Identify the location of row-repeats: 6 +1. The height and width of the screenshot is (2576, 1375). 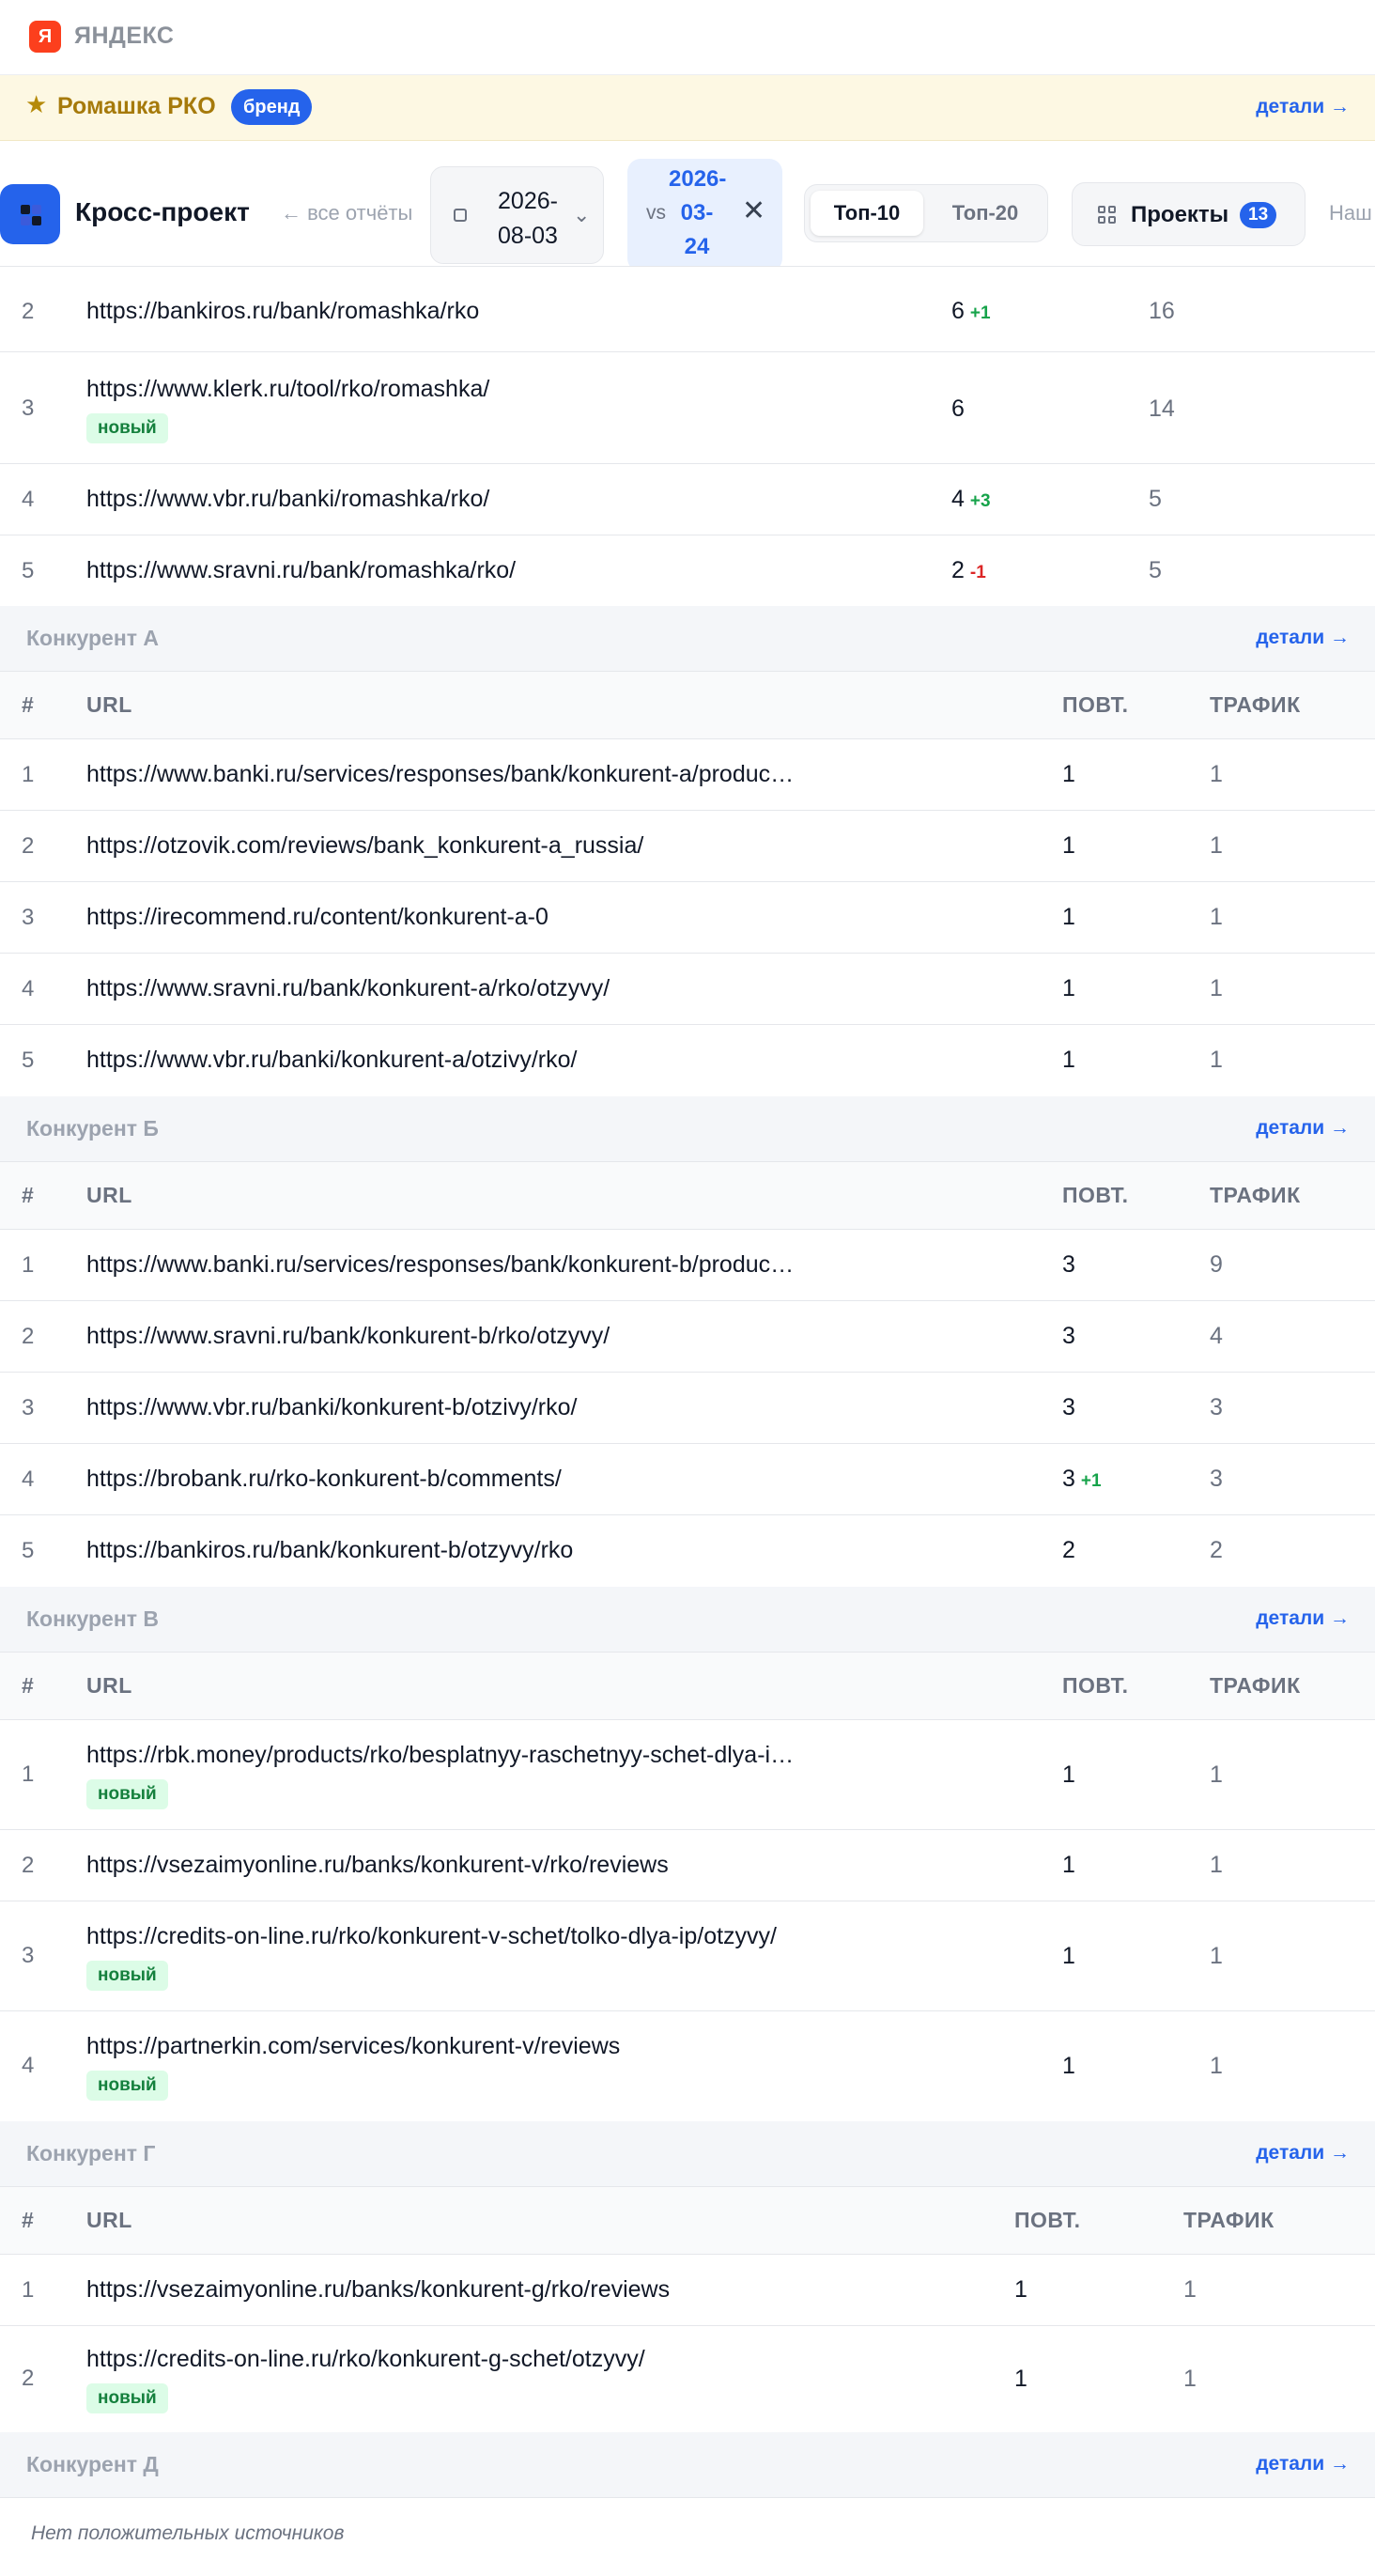
(971, 311).